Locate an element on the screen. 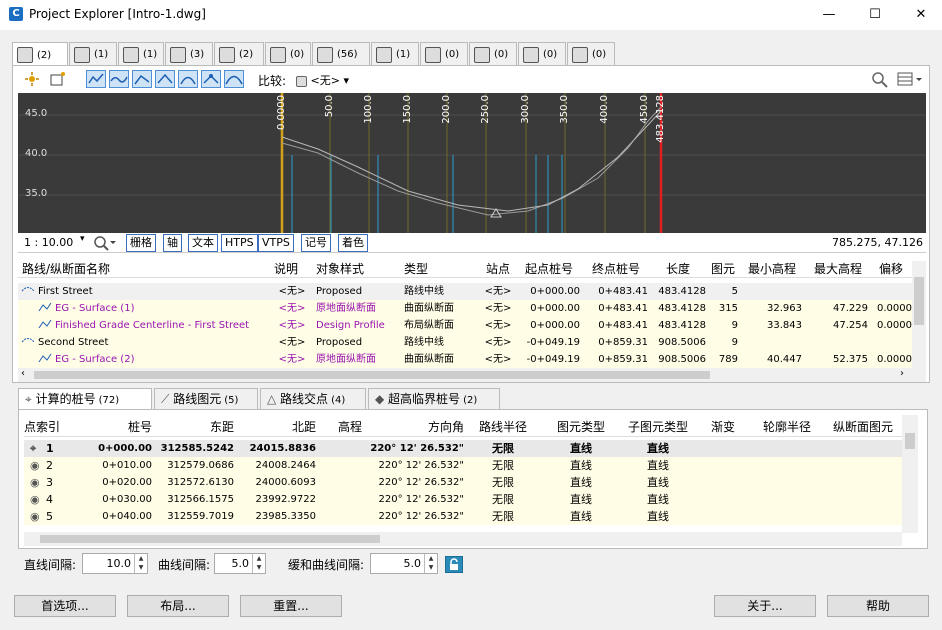 The width and height of the screenshot is (942, 630). column-header: 类型 is located at coordinates (439, 269).